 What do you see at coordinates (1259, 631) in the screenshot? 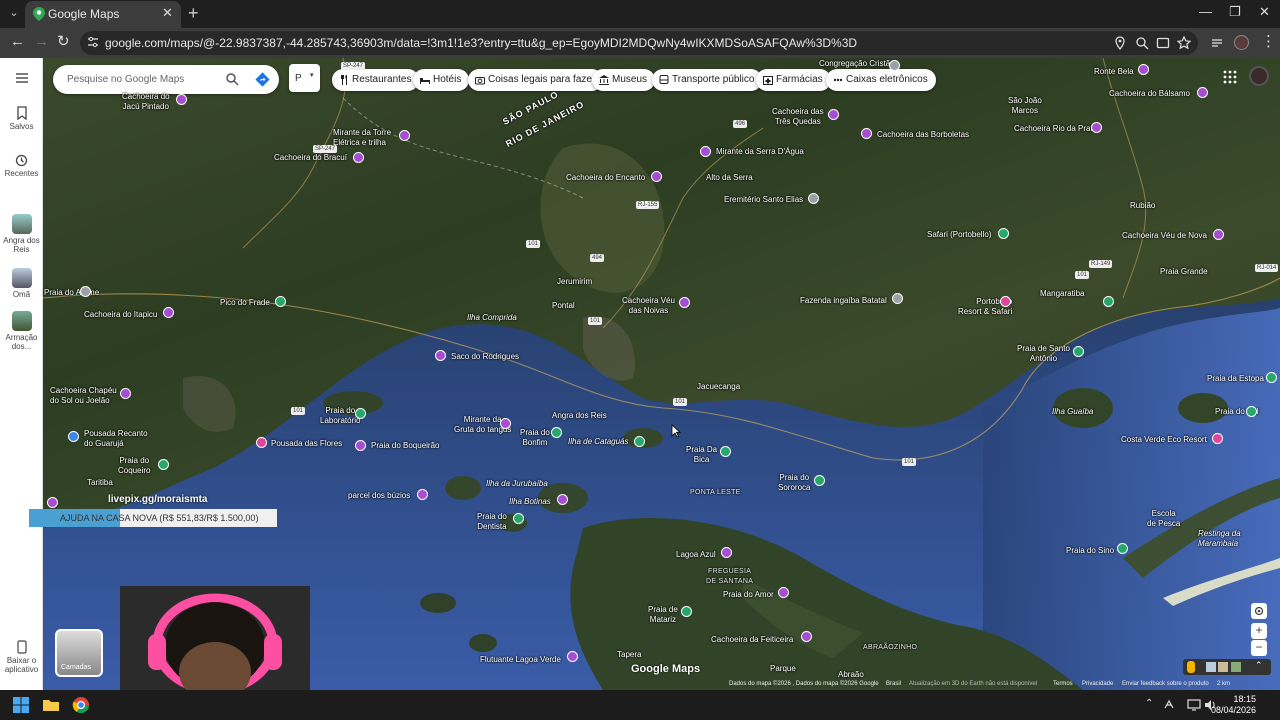
I see `zoom-in-button: +` at bounding box center [1259, 631].